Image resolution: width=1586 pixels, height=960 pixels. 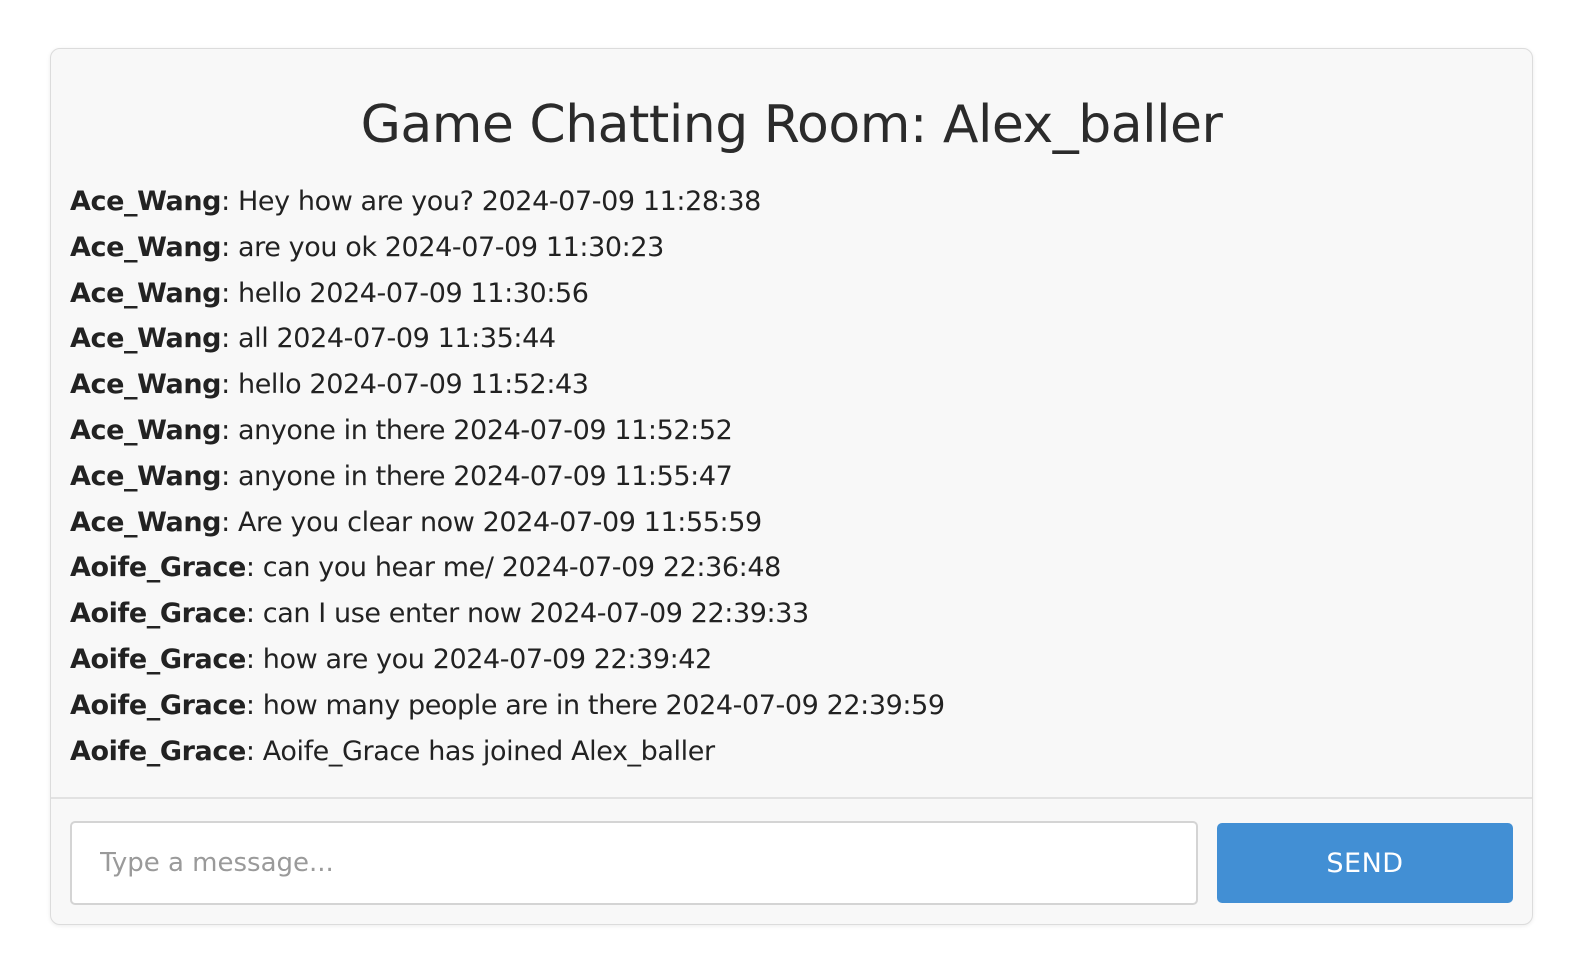 I want to click on message-input, so click(x=634, y=863).